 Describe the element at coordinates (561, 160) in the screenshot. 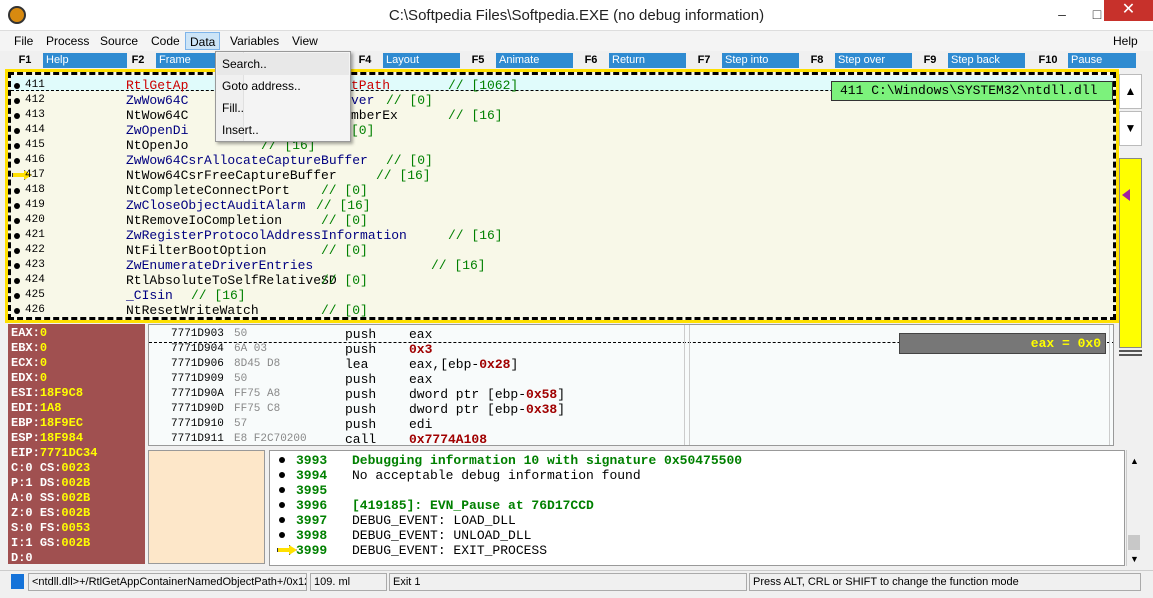

I see `code-line: 416 ZwWow64CsrAllocateCaptureBuffer // [0]` at that location.